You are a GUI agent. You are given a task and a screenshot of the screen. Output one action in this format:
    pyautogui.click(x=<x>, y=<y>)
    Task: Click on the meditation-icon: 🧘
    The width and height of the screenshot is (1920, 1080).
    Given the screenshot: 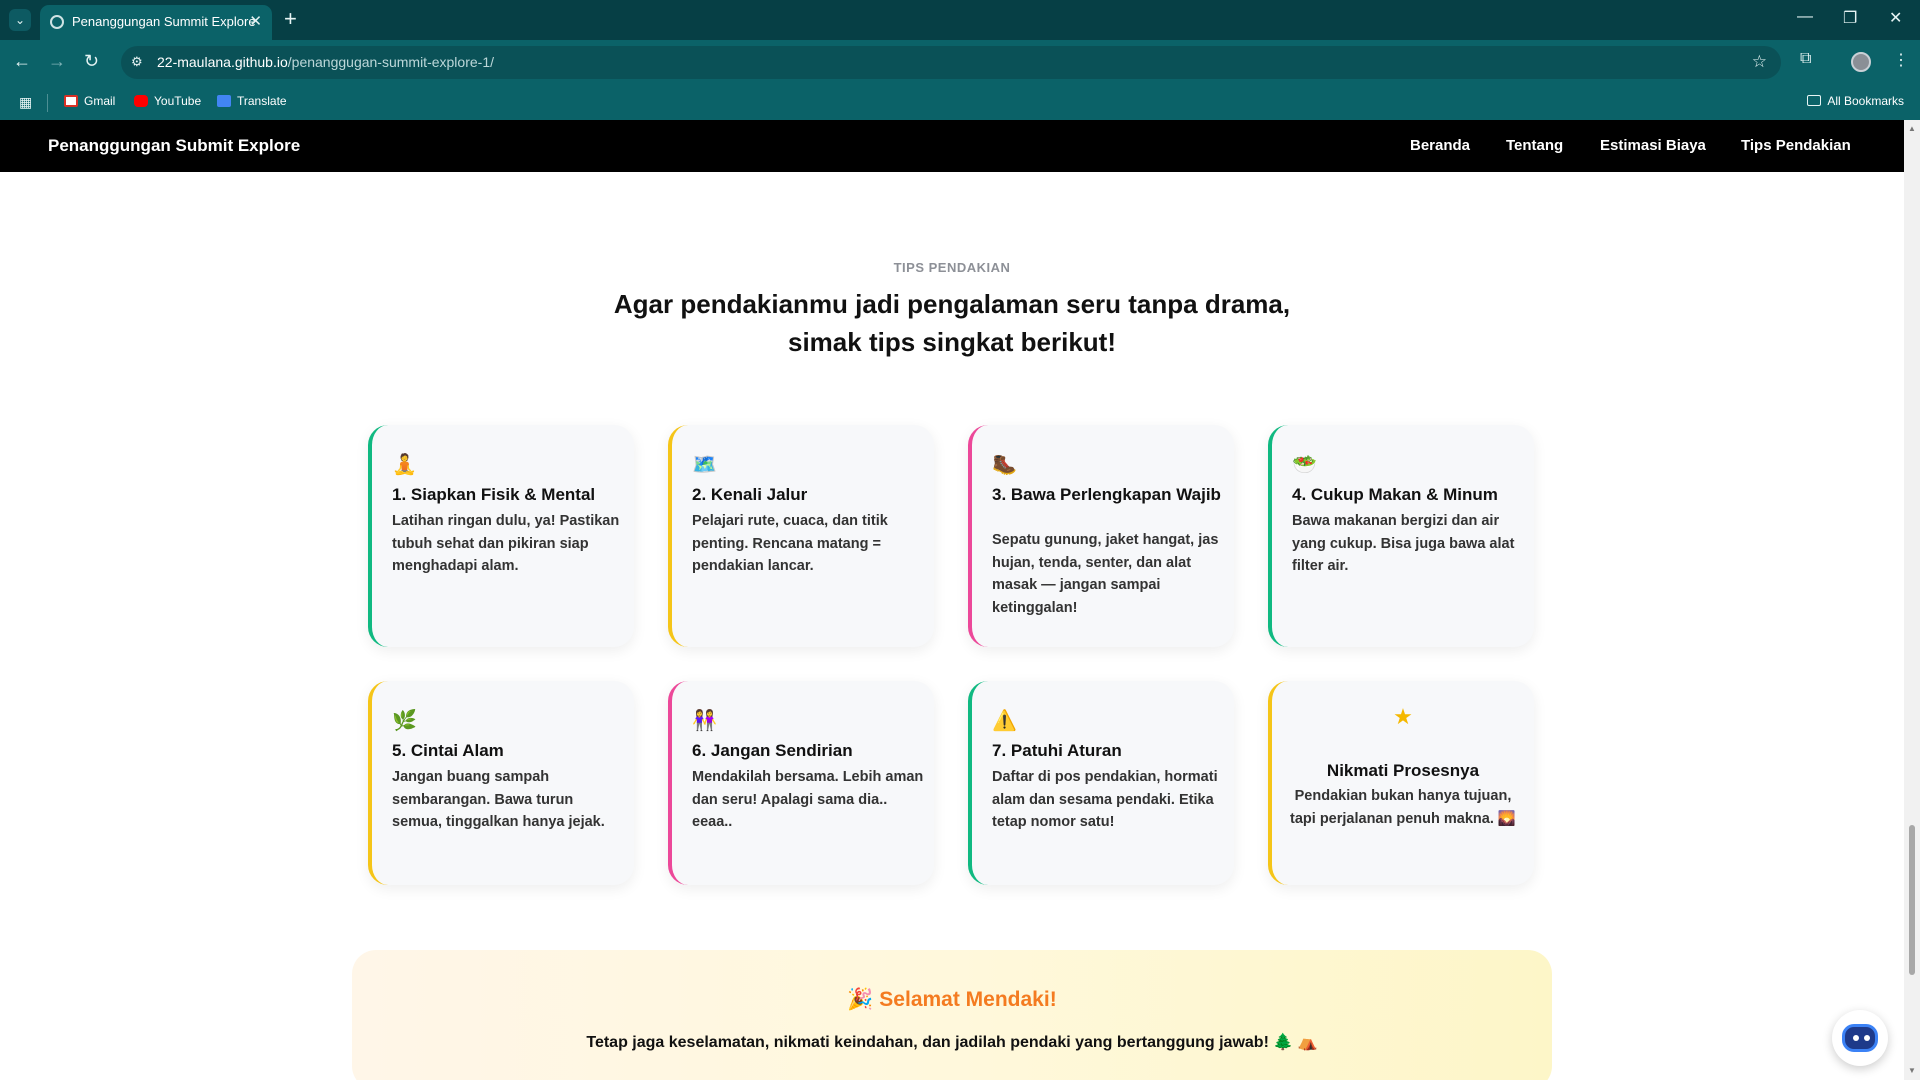 What is the action you would take?
    pyautogui.click(x=404, y=465)
    